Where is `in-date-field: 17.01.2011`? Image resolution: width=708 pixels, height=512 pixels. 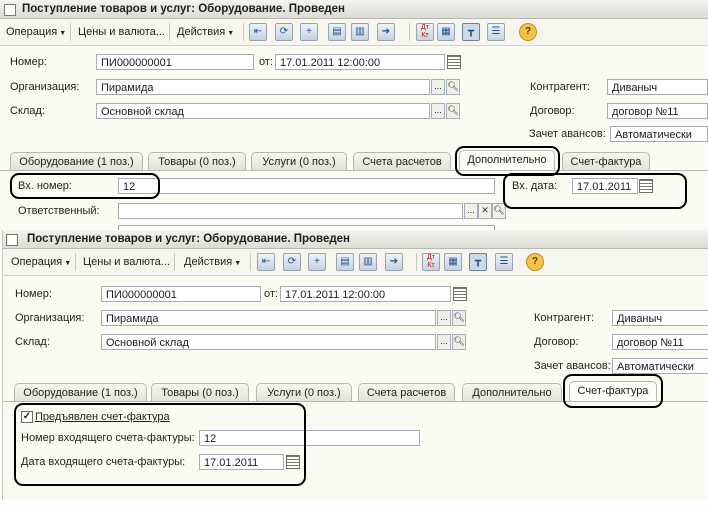
in-date-field: 17.01.2011 is located at coordinates (605, 186).